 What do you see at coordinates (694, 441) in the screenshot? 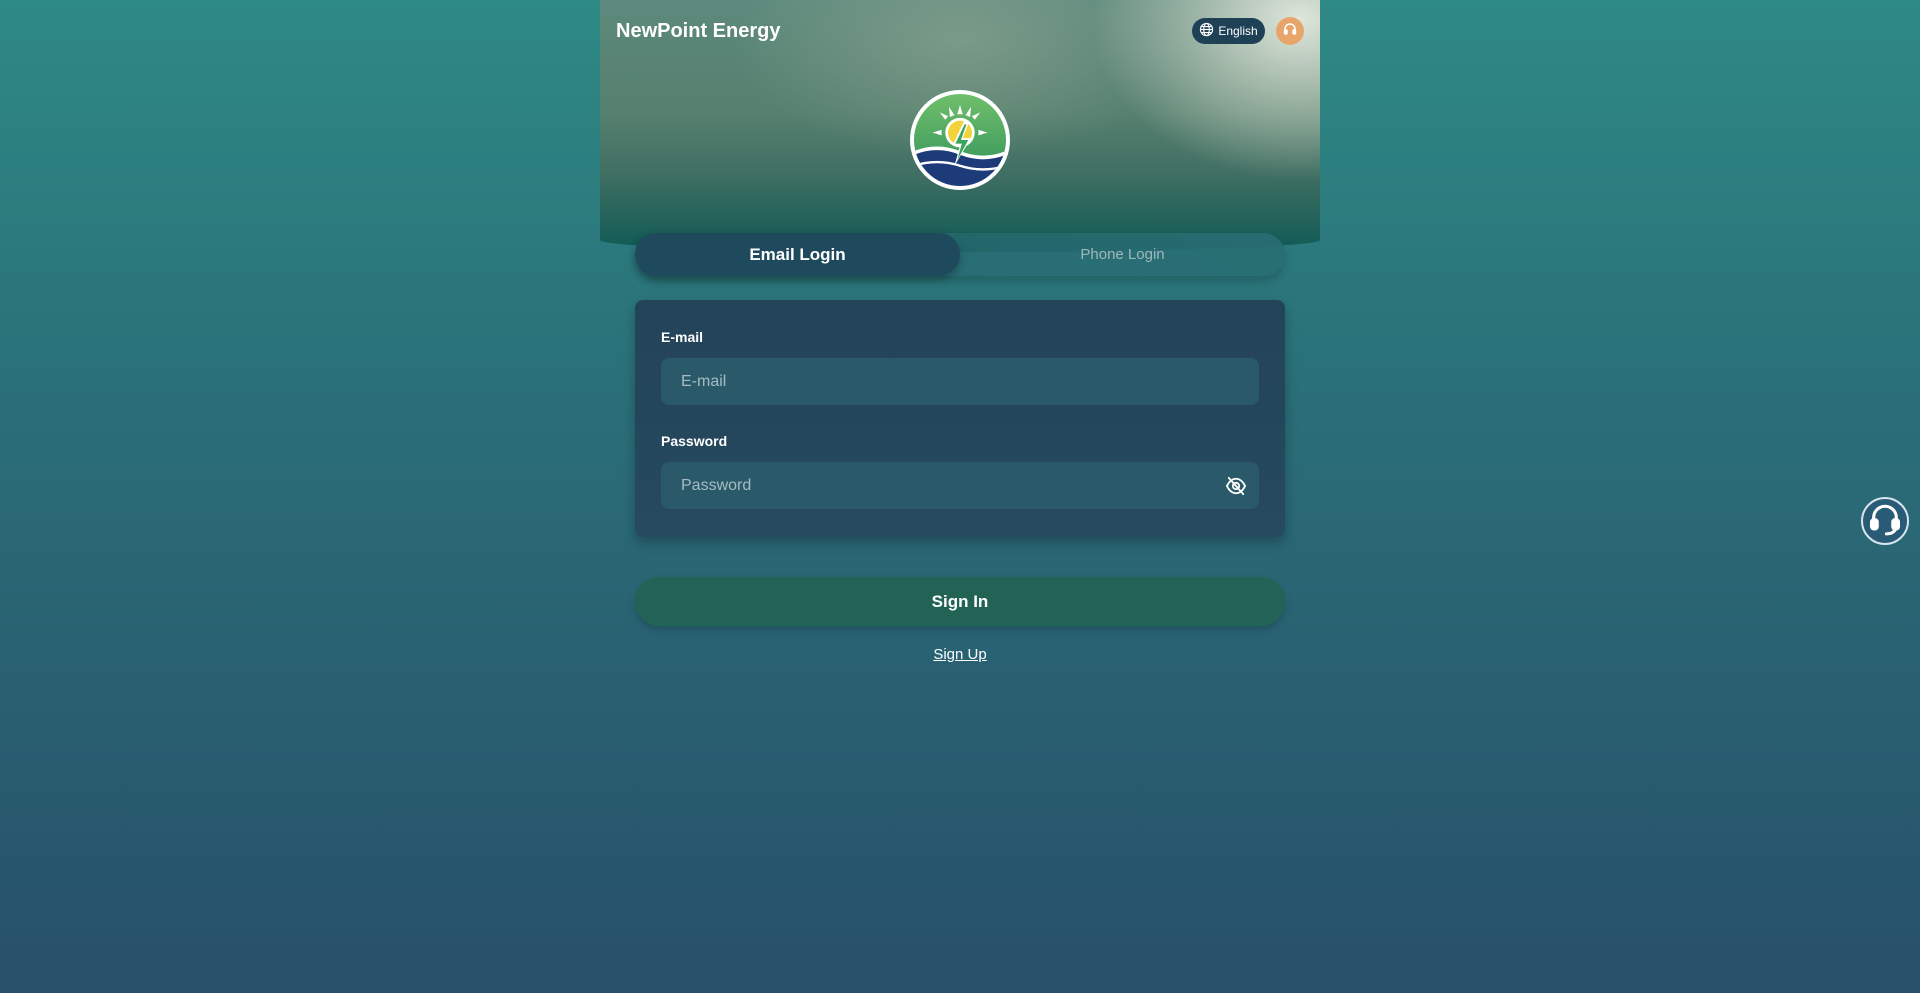
I see `password-label: Password` at bounding box center [694, 441].